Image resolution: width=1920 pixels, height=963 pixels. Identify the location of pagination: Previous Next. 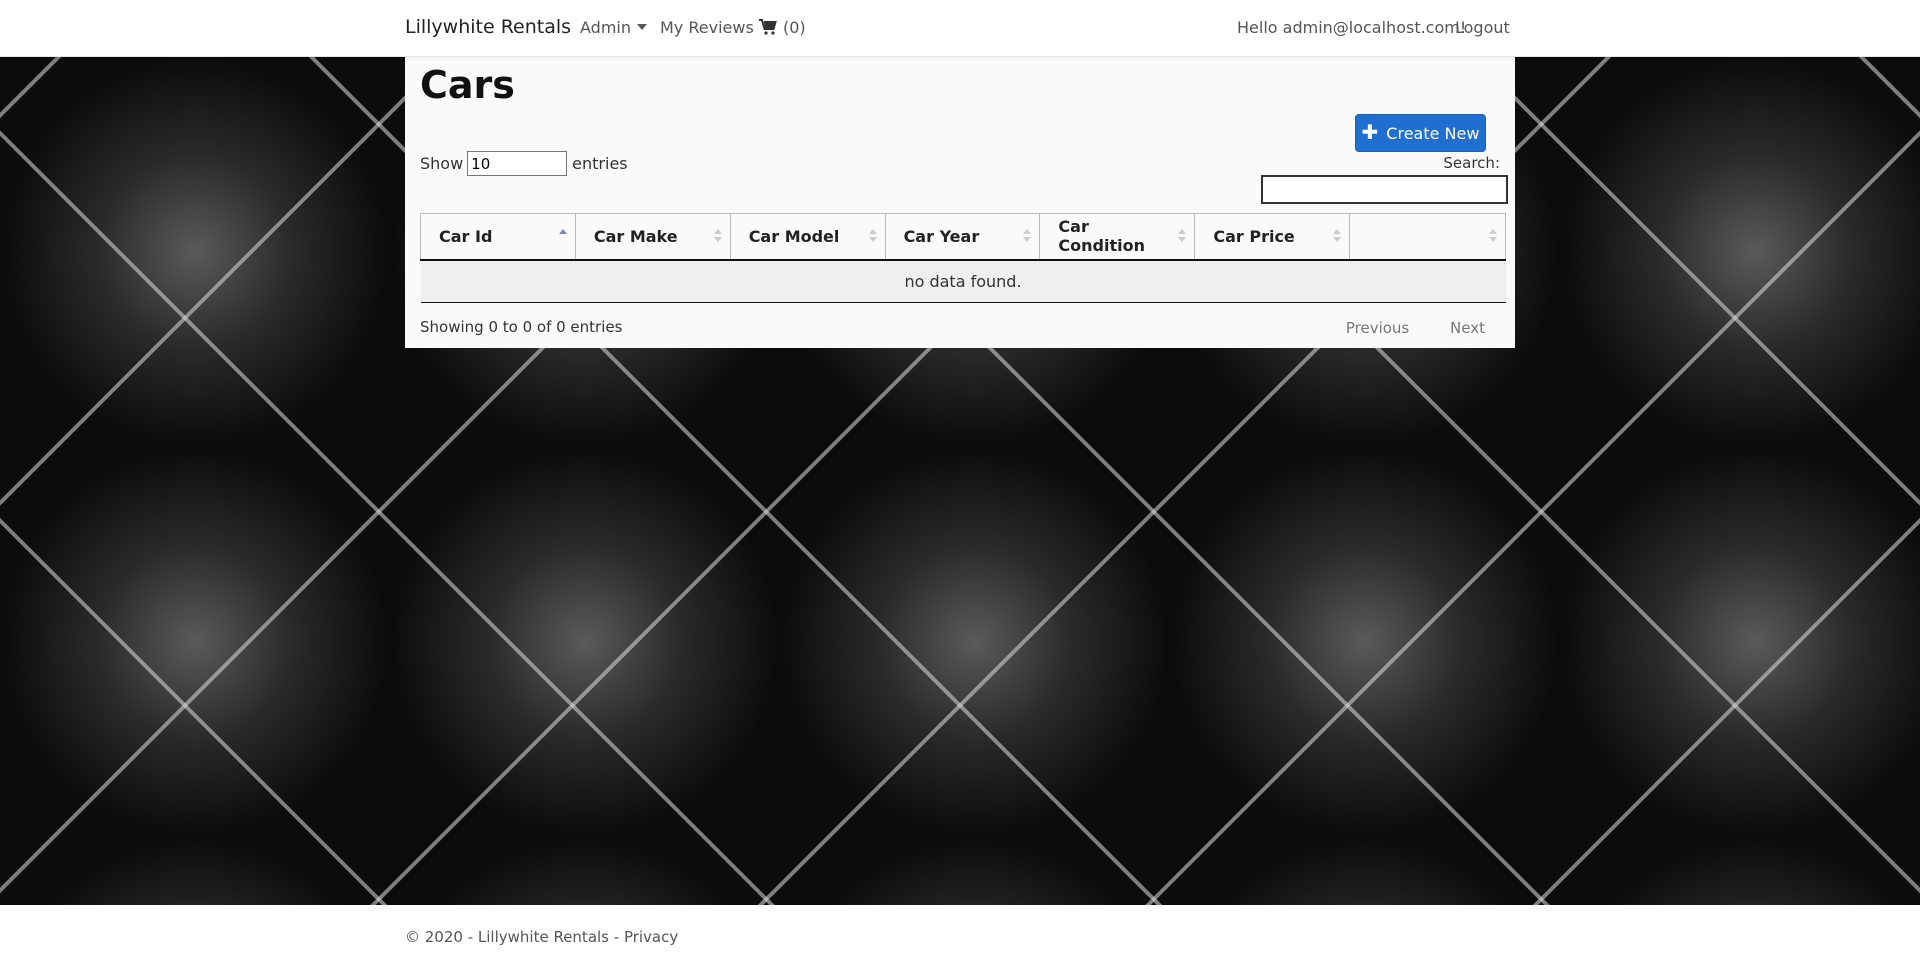
(1397, 328).